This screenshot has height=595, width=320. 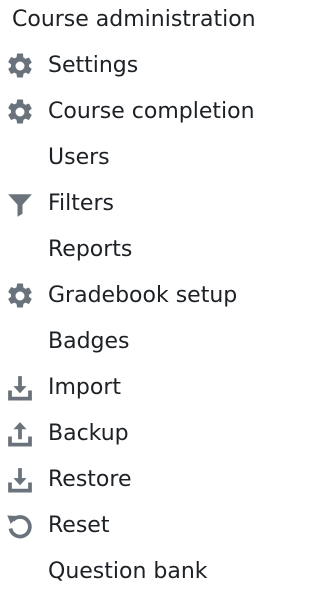 What do you see at coordinates (143, 250) in the screenshot?
I see `menu-item-reports: Reports` at bounding box center [143, 250].